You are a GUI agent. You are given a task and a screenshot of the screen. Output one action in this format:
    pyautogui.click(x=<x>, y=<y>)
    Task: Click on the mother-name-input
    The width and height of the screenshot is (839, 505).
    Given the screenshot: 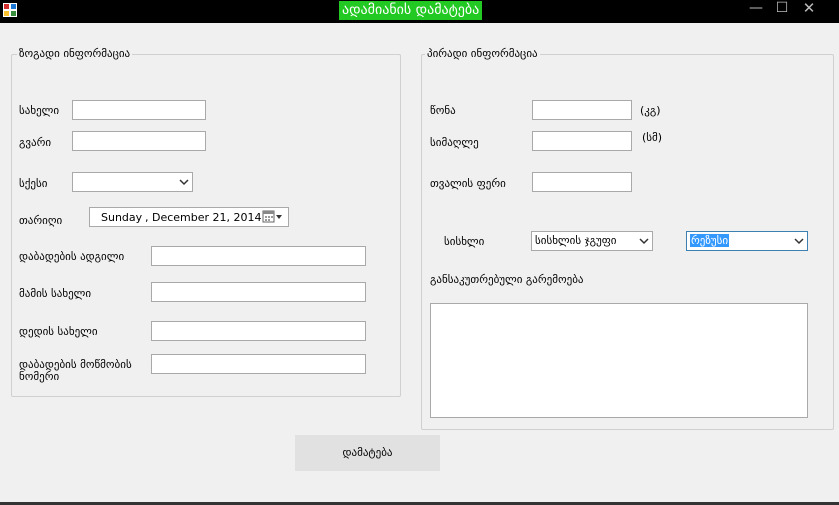 What is the action you would take?
    pyautogui.click(x=258, y=331)
    